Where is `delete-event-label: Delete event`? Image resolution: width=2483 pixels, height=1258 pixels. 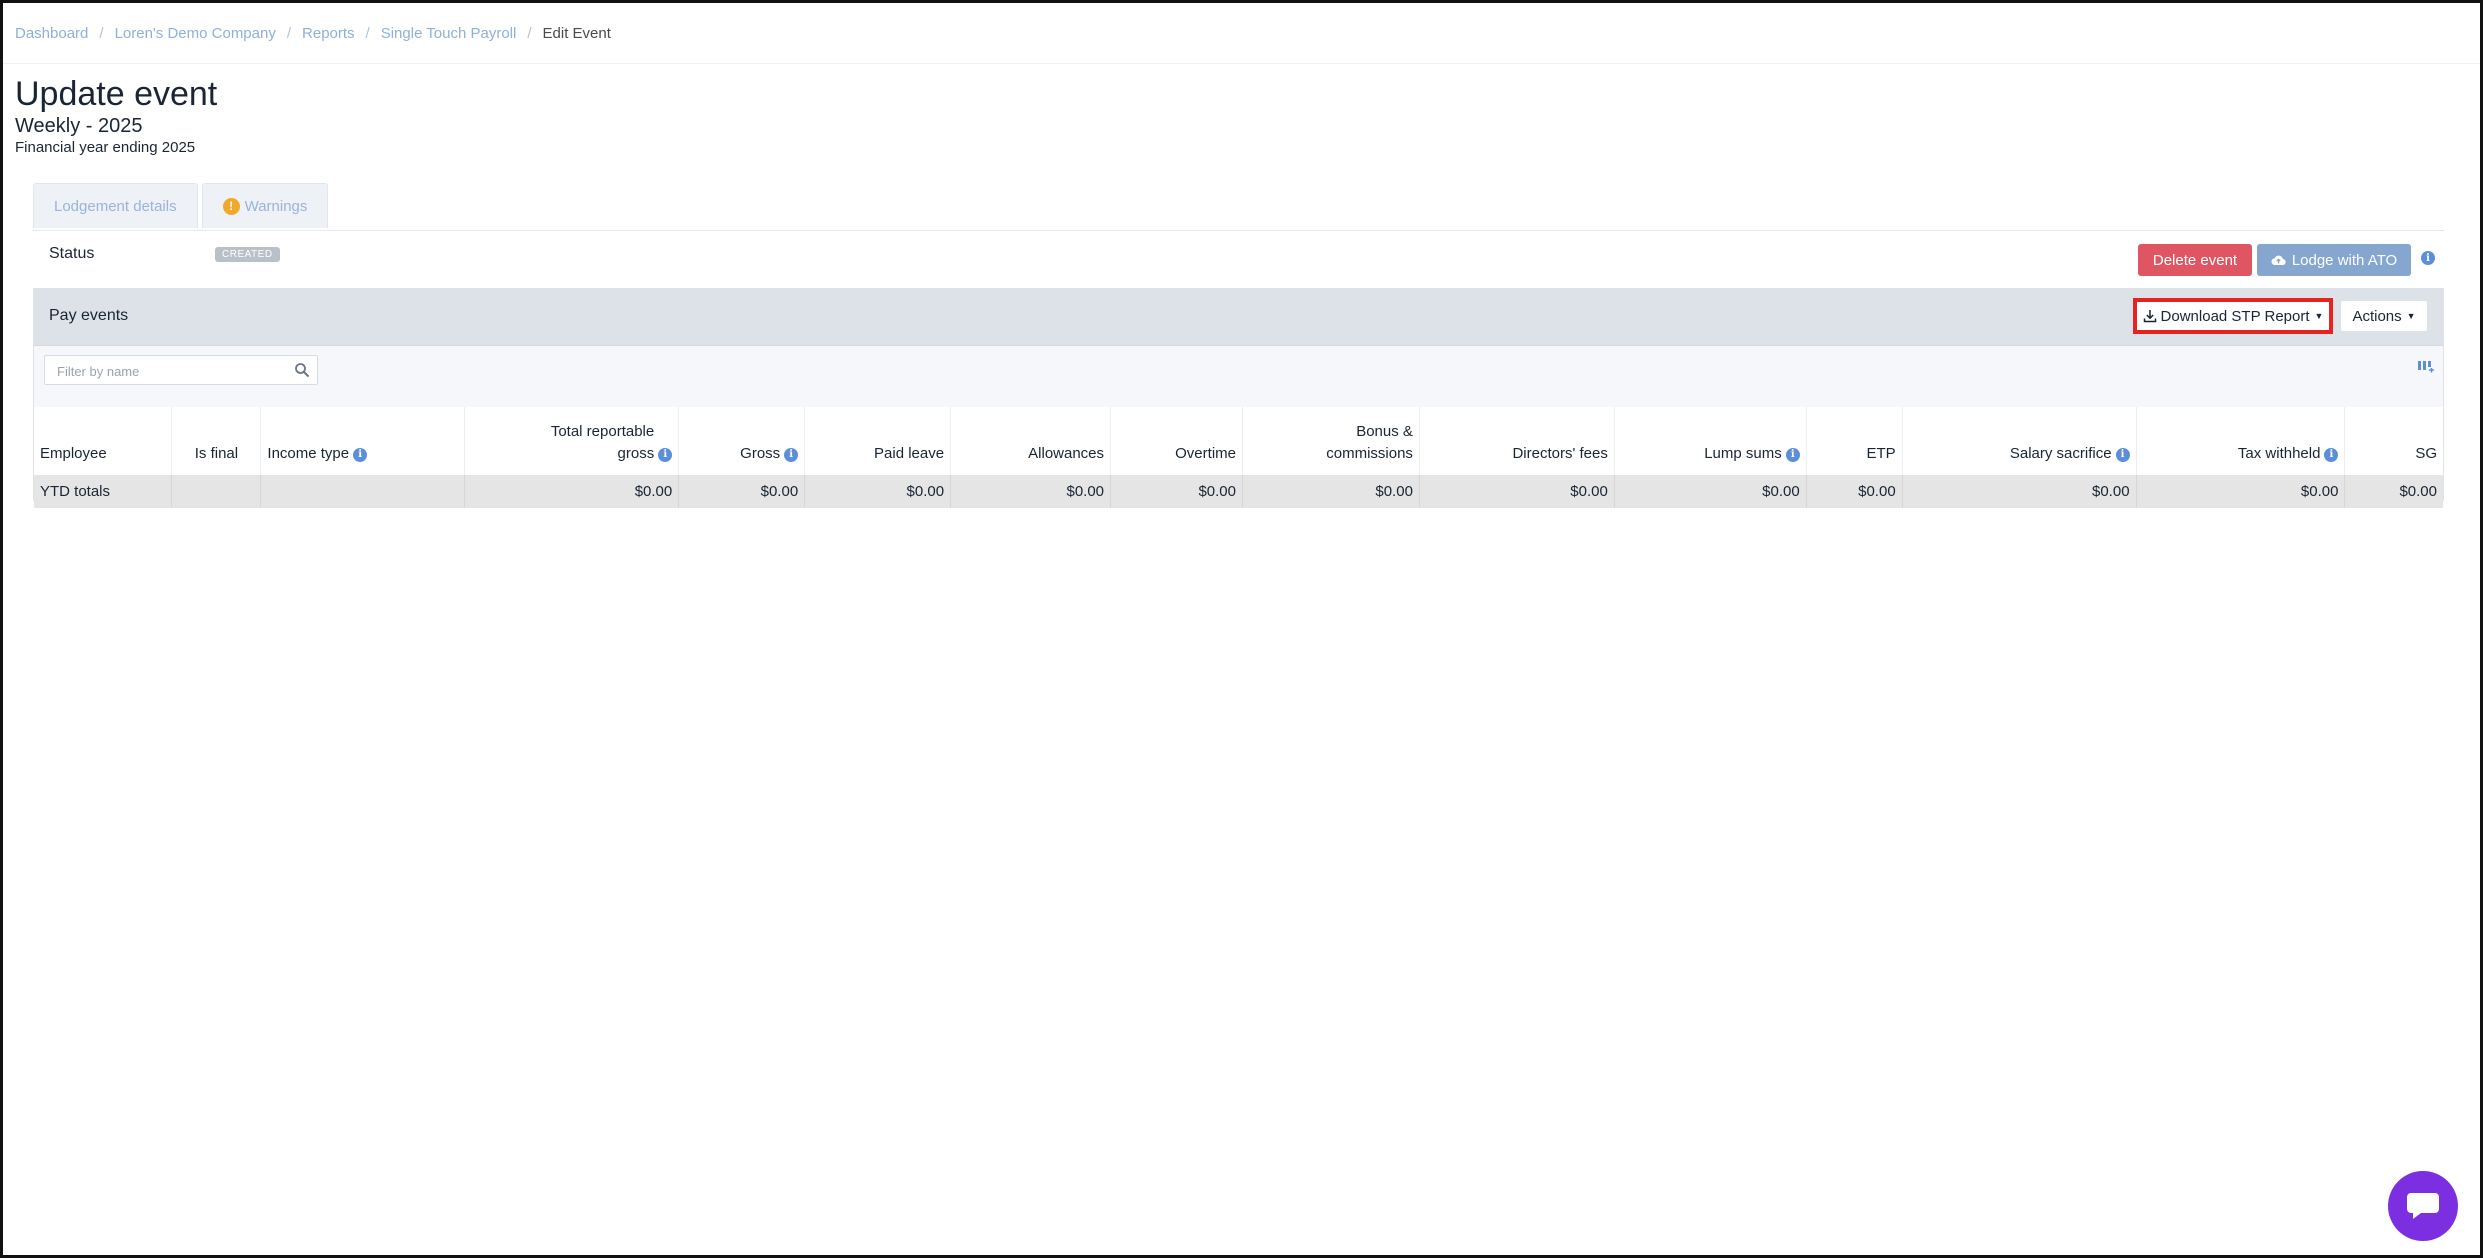
delete-event-label: Delete event is located at coordinates (2195, 260).